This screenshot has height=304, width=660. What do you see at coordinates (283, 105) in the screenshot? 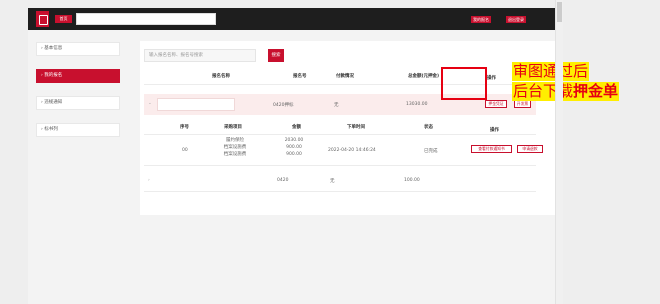
I see `registration-number: 0420押标` at bounding box center [283, 105].